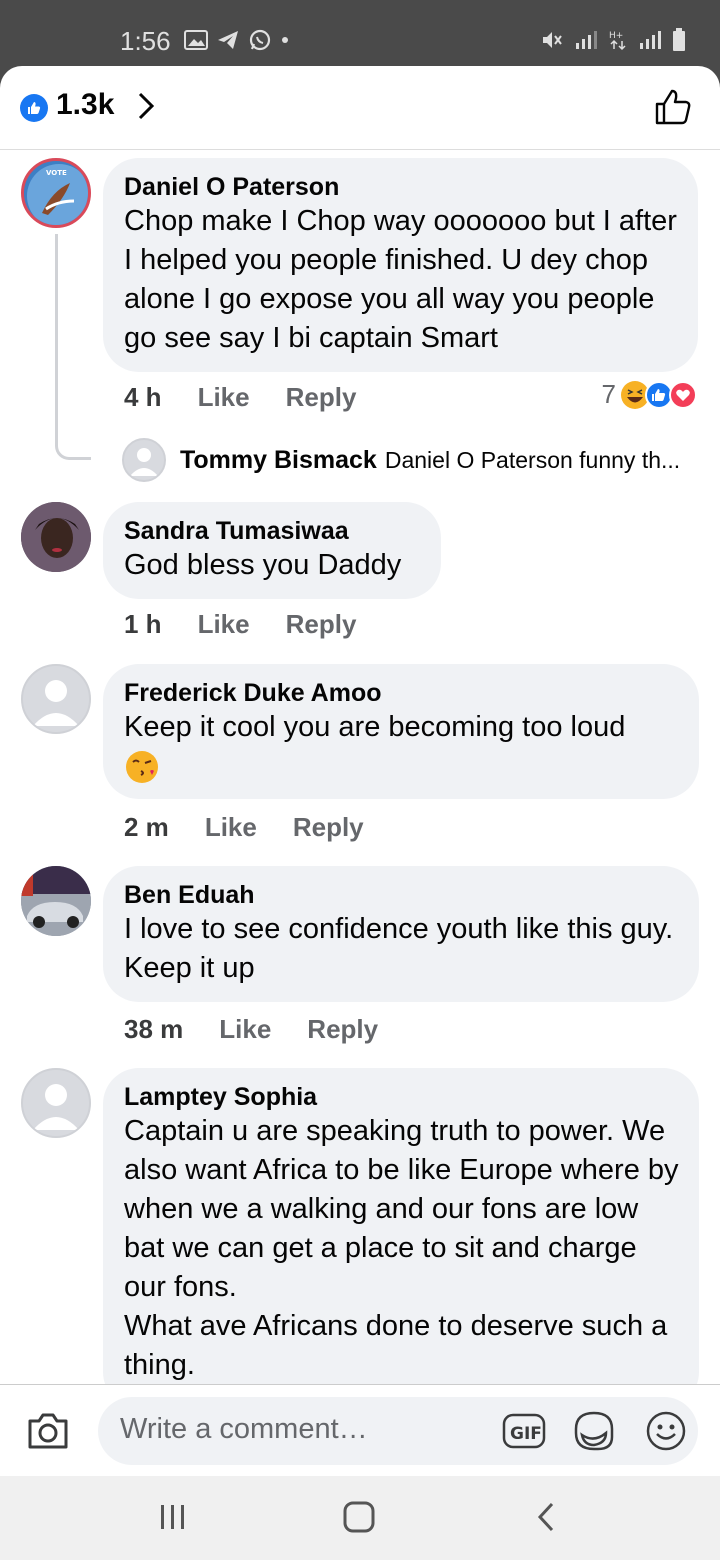 This screenshot has width=720, height=1560. I want to click on comment-reaction-count: 7, so click(608, 394).